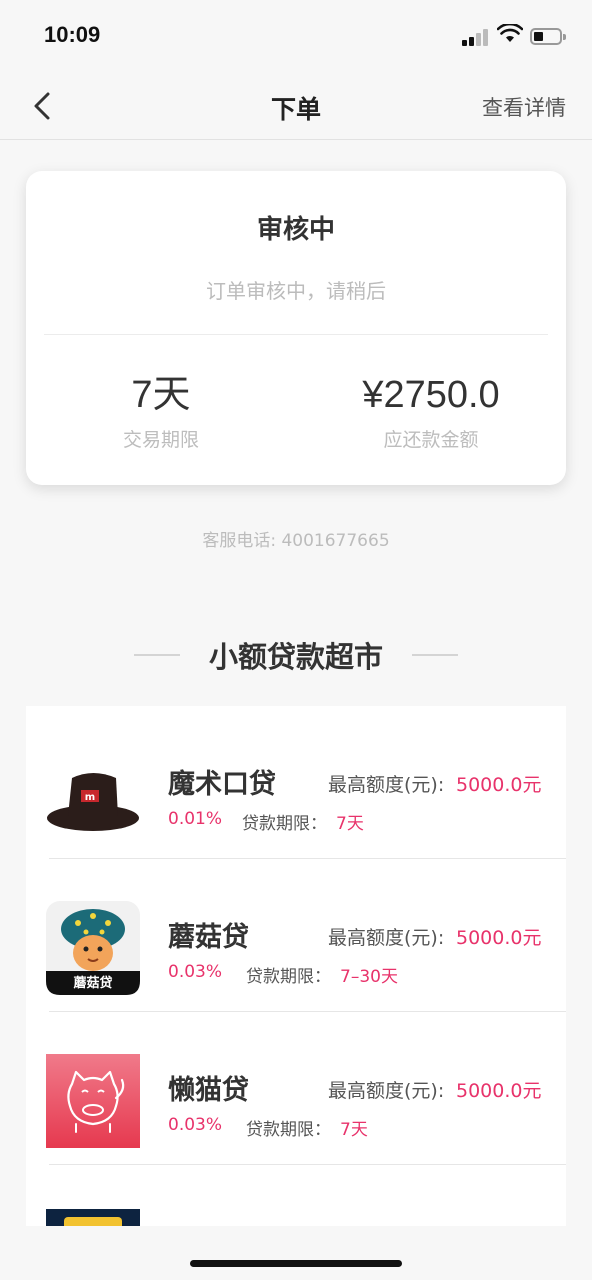  Describe the element at coordinates (296, 334) in the screenshot. I see `card-divider` at that location.